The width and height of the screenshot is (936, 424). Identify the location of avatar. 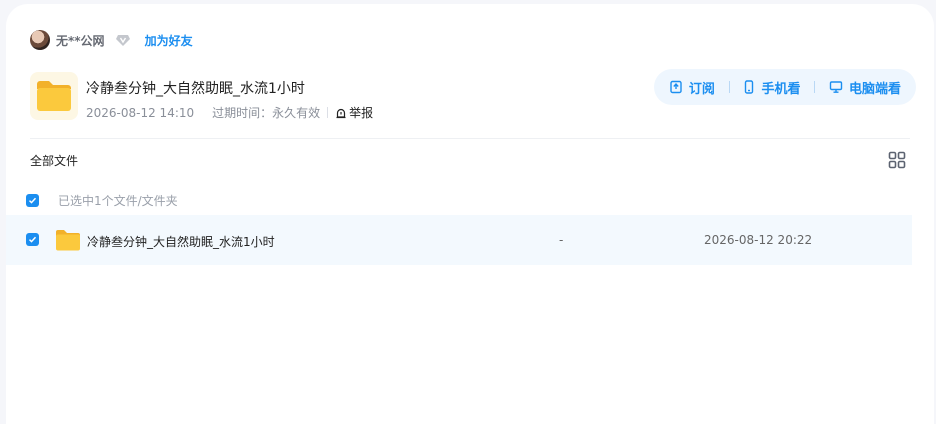
(40, 40).